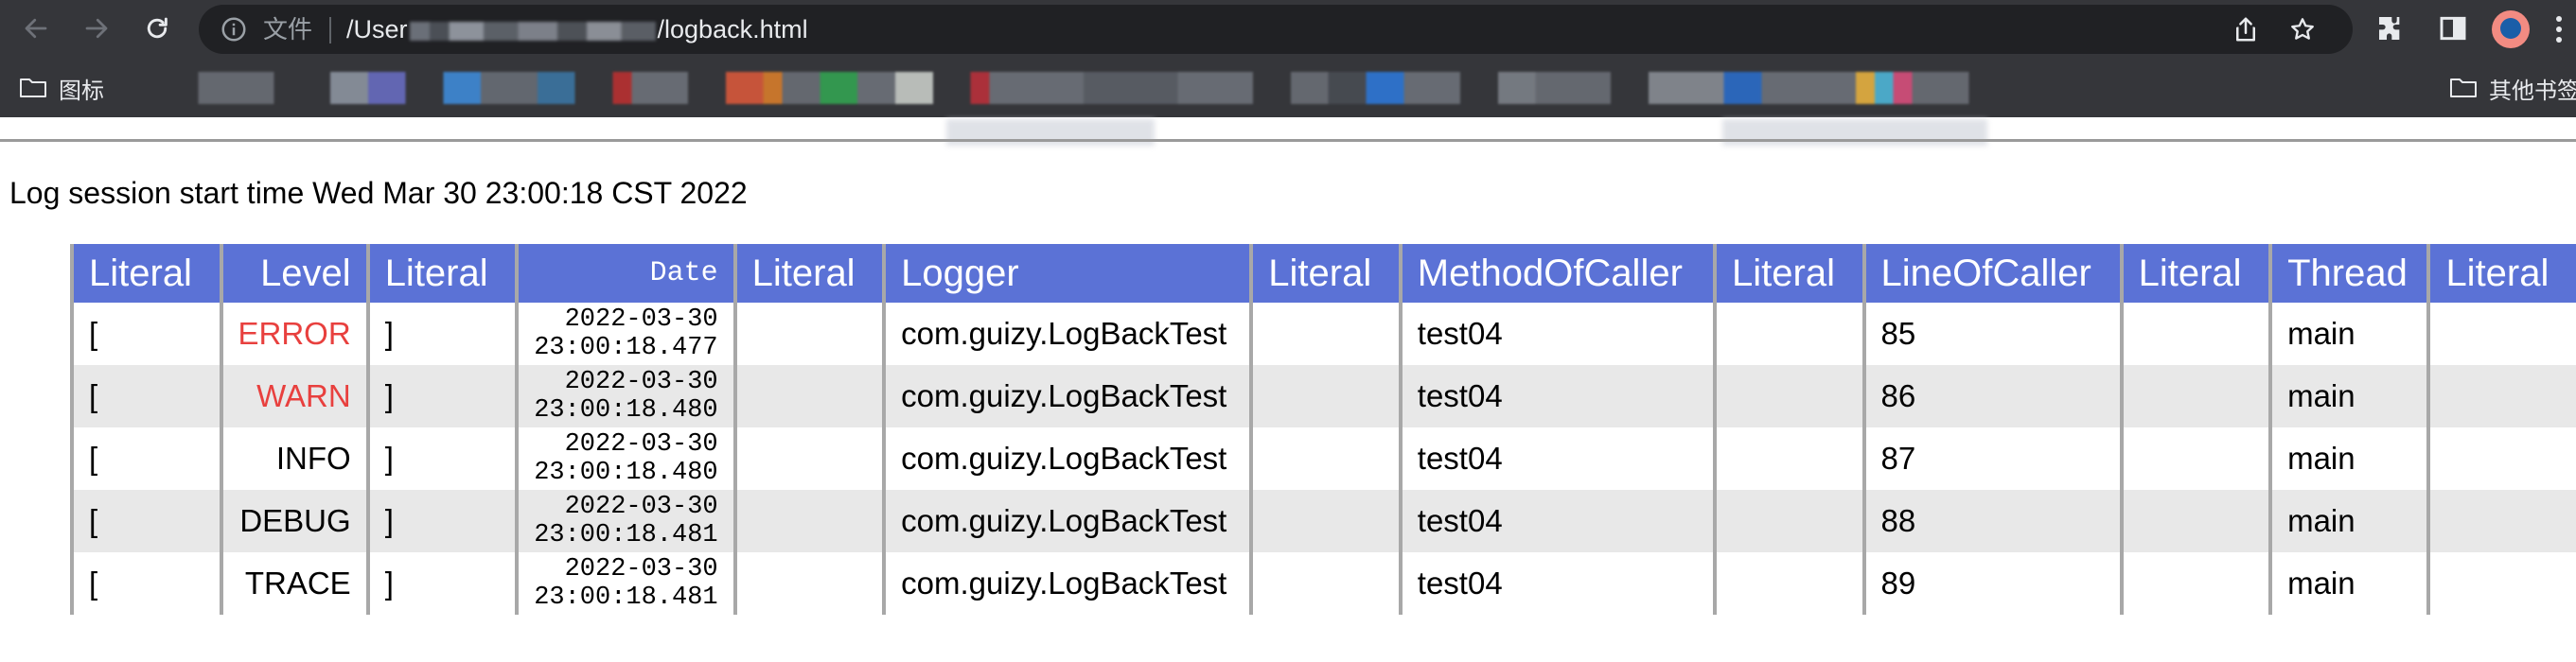 The image size is (2576, 662). Describe the element at coordinates (2453, 28) in the screenshot. I see `sidepanel-button` at that location.